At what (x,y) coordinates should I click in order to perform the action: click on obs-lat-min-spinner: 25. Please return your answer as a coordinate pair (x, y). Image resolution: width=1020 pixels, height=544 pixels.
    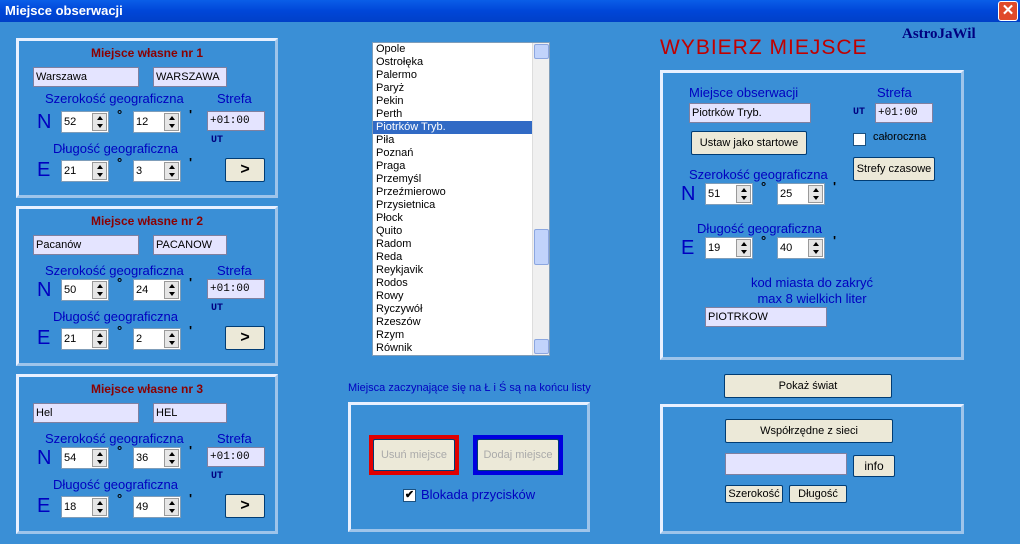
    Looking at the image, I should click on (801, 194).